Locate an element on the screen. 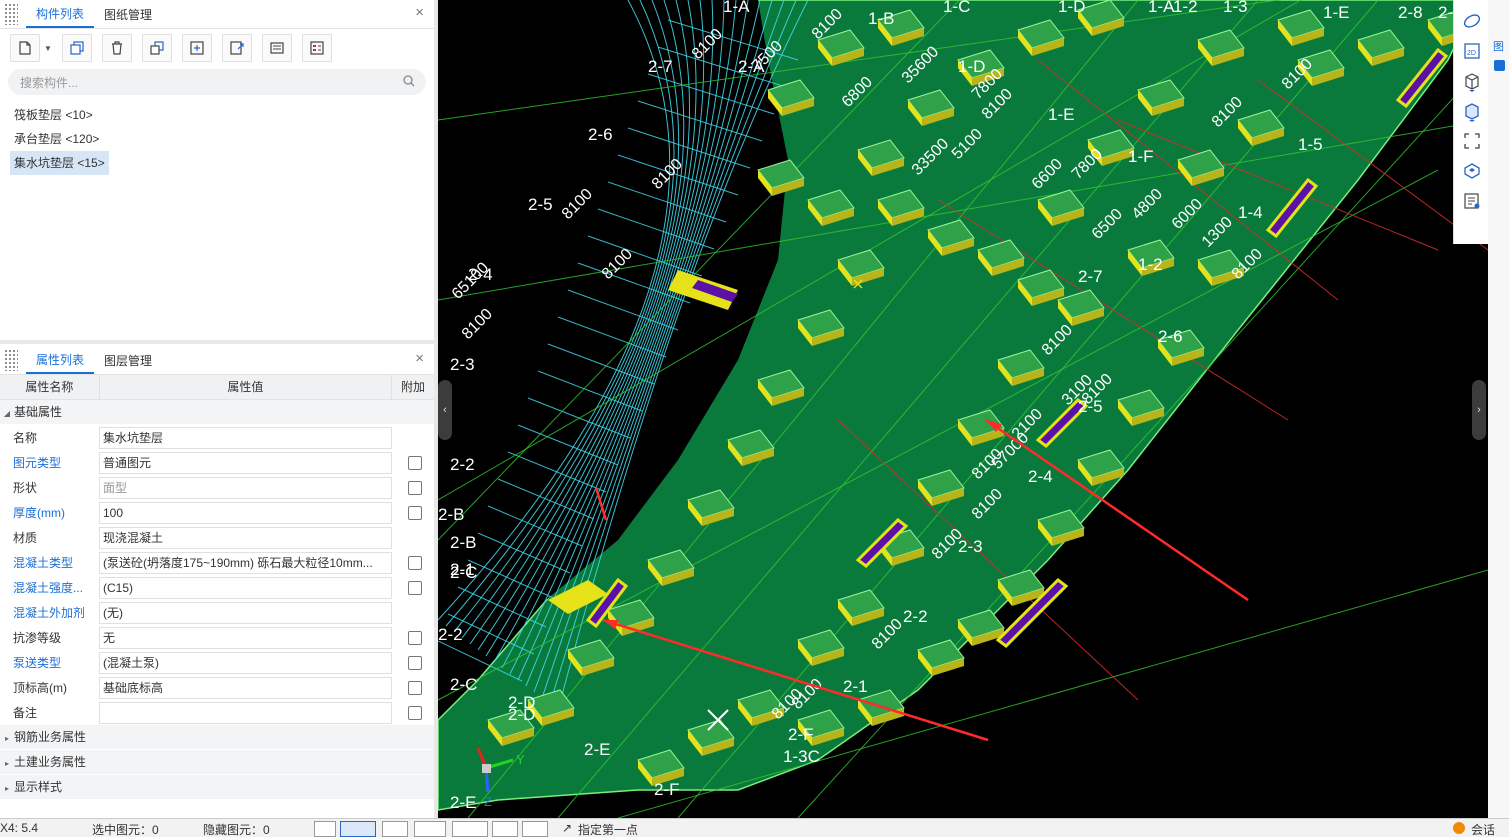  list-item: 筏板垫层 <10> is located at coordinates (53, 115).